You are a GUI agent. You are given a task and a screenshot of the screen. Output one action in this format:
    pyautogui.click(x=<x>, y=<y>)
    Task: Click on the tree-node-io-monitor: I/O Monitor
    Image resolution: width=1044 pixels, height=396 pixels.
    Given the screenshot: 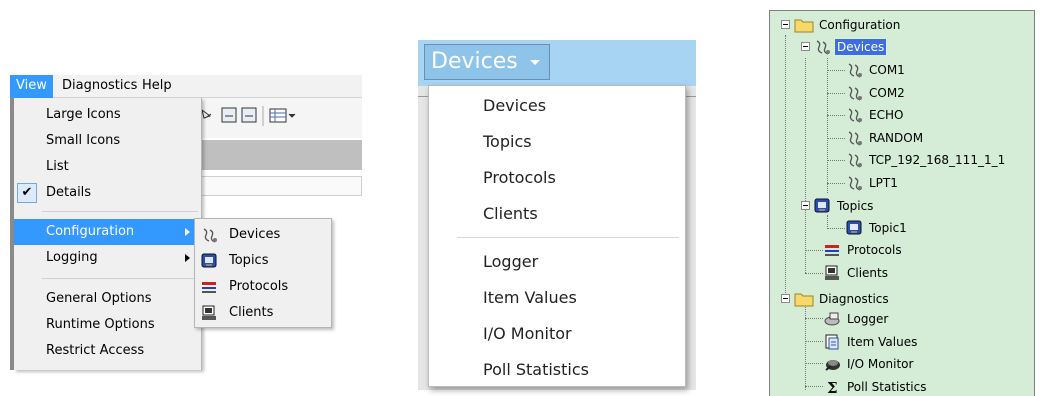 What is the action you would take?
    pyautogui.click(x=869, y=364)
    